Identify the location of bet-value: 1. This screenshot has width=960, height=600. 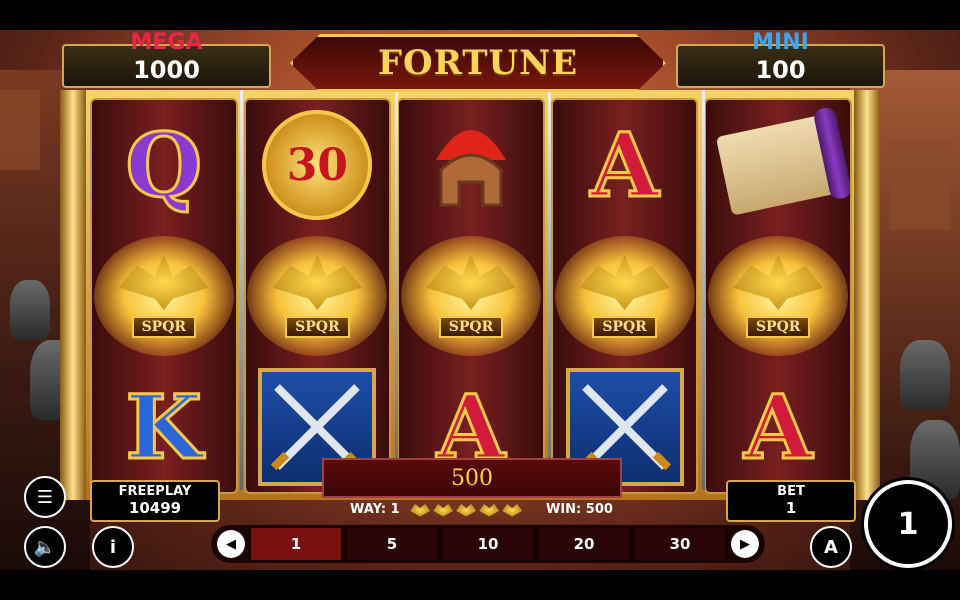
(791, 508).